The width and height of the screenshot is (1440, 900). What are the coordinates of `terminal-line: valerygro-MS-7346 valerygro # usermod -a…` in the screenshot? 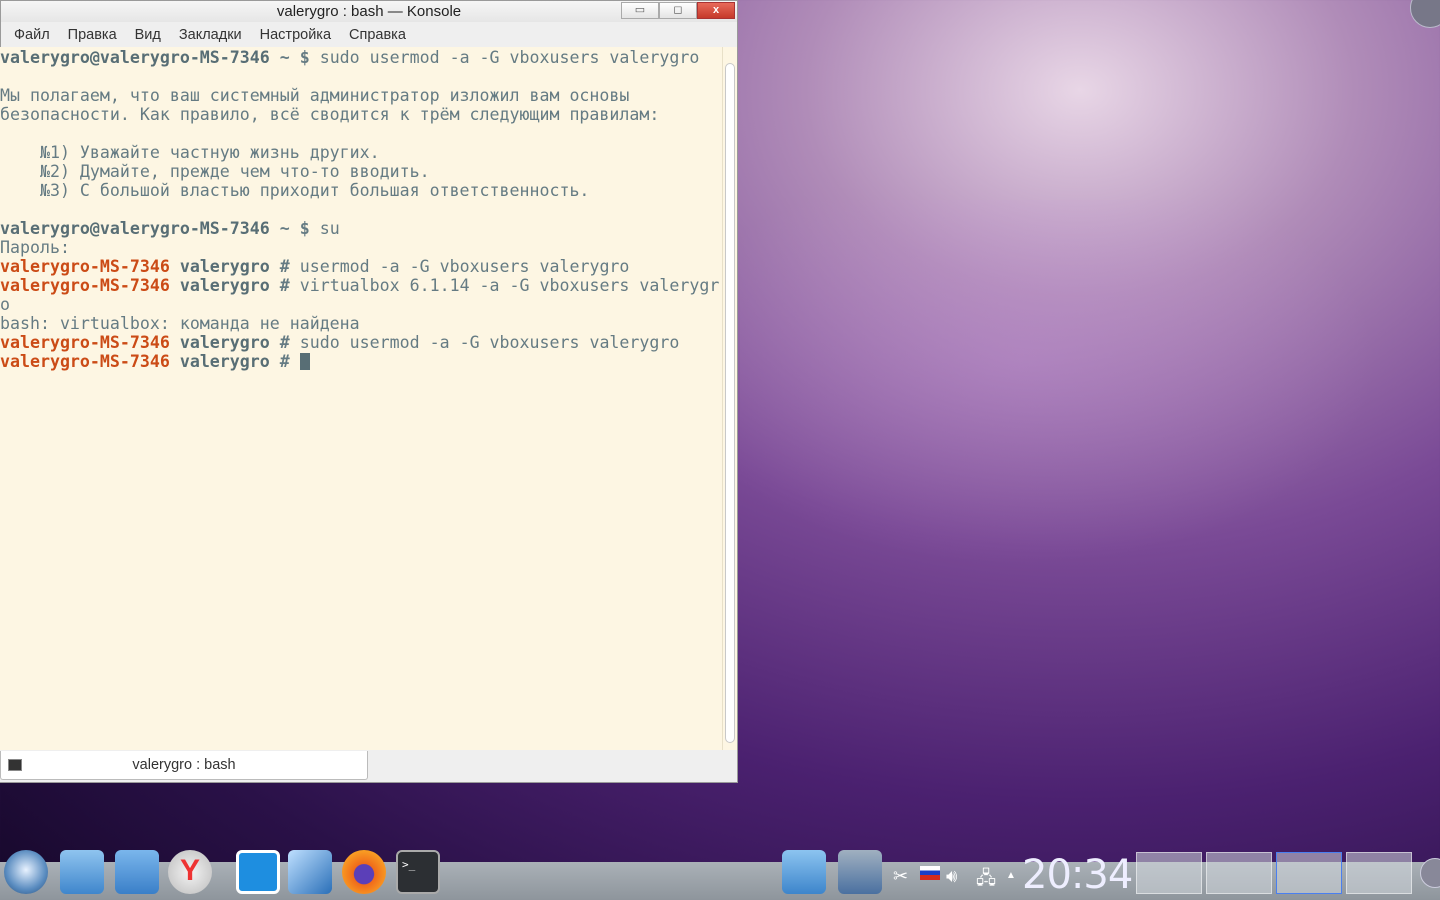 It's located at (315, 266).